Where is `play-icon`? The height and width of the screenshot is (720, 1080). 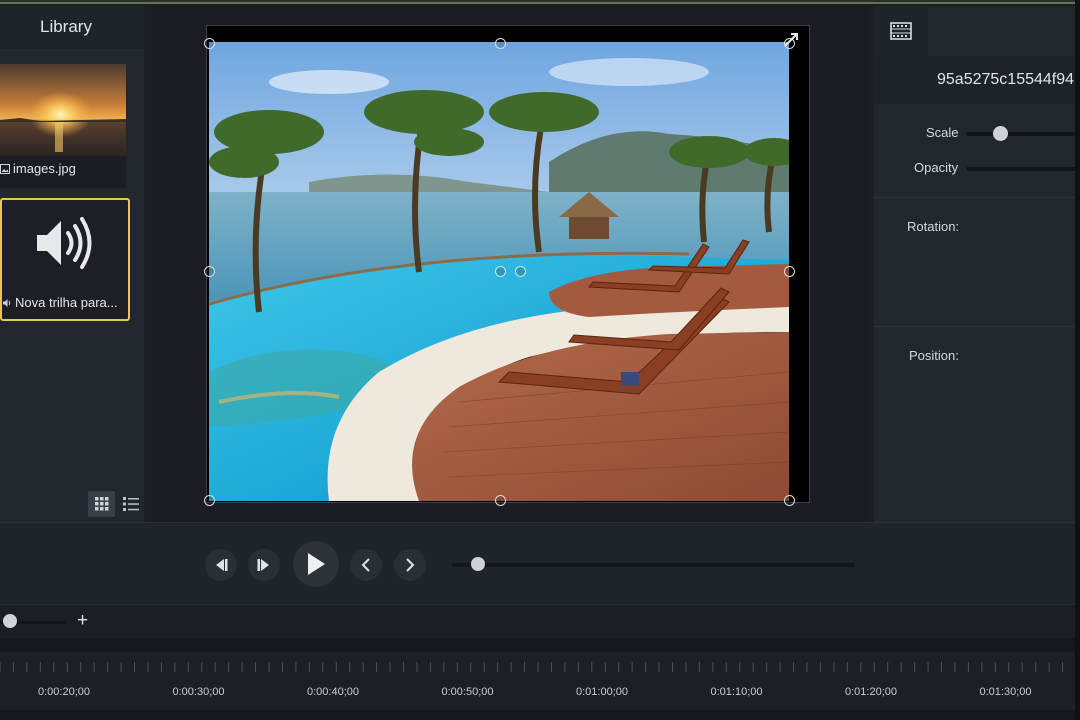 play-icon is located at coordinates (316, 564).